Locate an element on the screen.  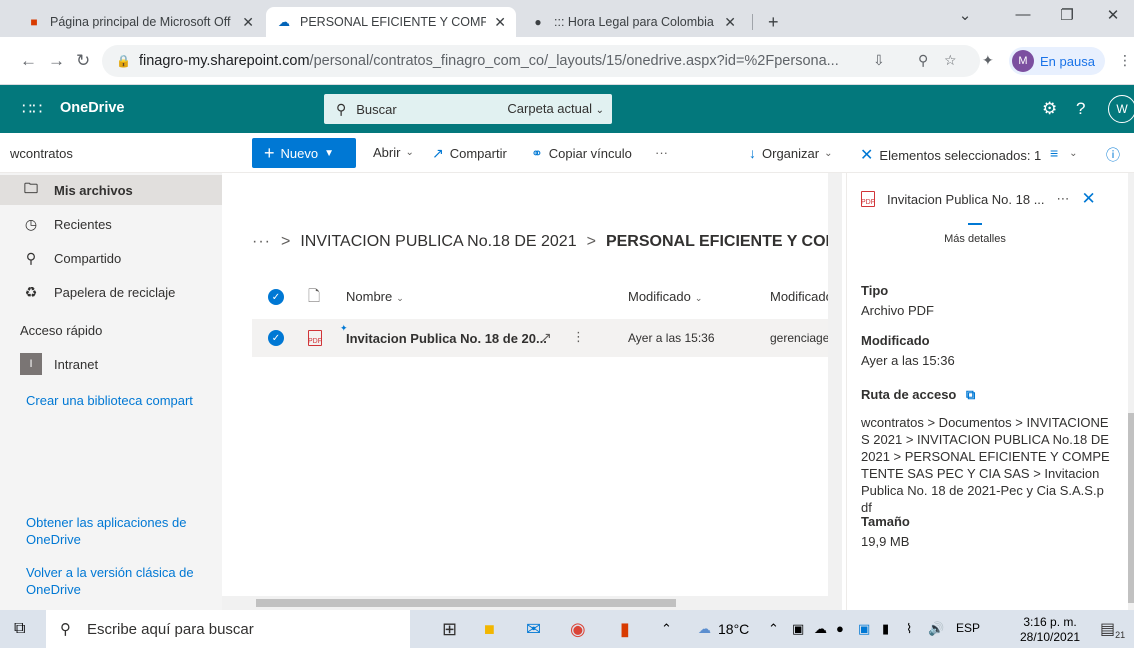
breadcrumb-overflow: ··· is located at coordinates (261, 242).